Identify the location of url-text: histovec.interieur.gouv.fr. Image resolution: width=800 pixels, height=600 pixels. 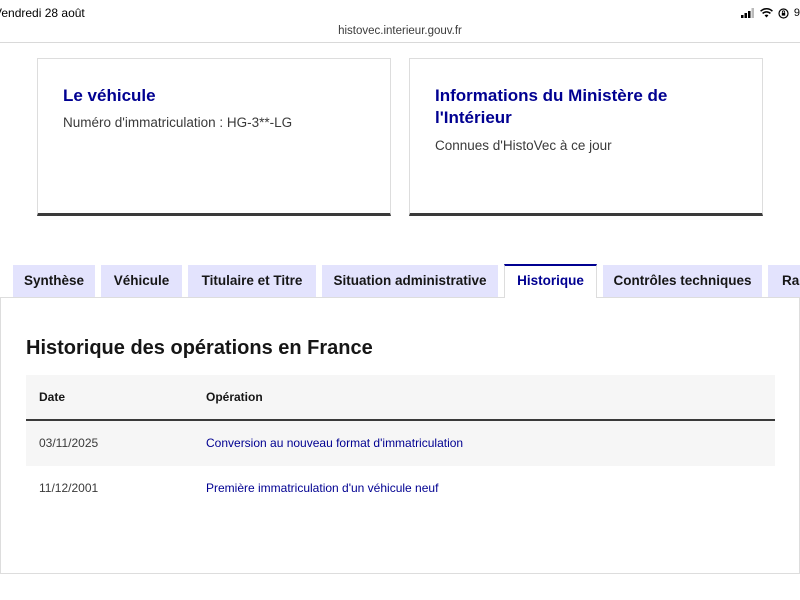
(400, 31).